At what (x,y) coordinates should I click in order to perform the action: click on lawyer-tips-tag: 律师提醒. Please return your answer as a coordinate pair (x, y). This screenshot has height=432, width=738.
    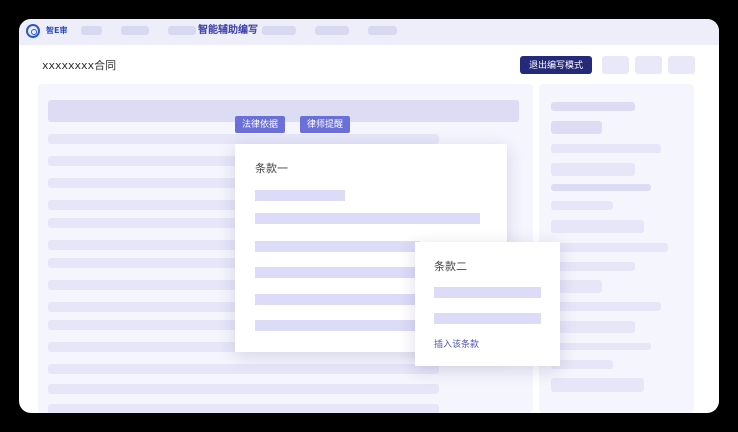
    Looking at the image, I should click on (325, 124).